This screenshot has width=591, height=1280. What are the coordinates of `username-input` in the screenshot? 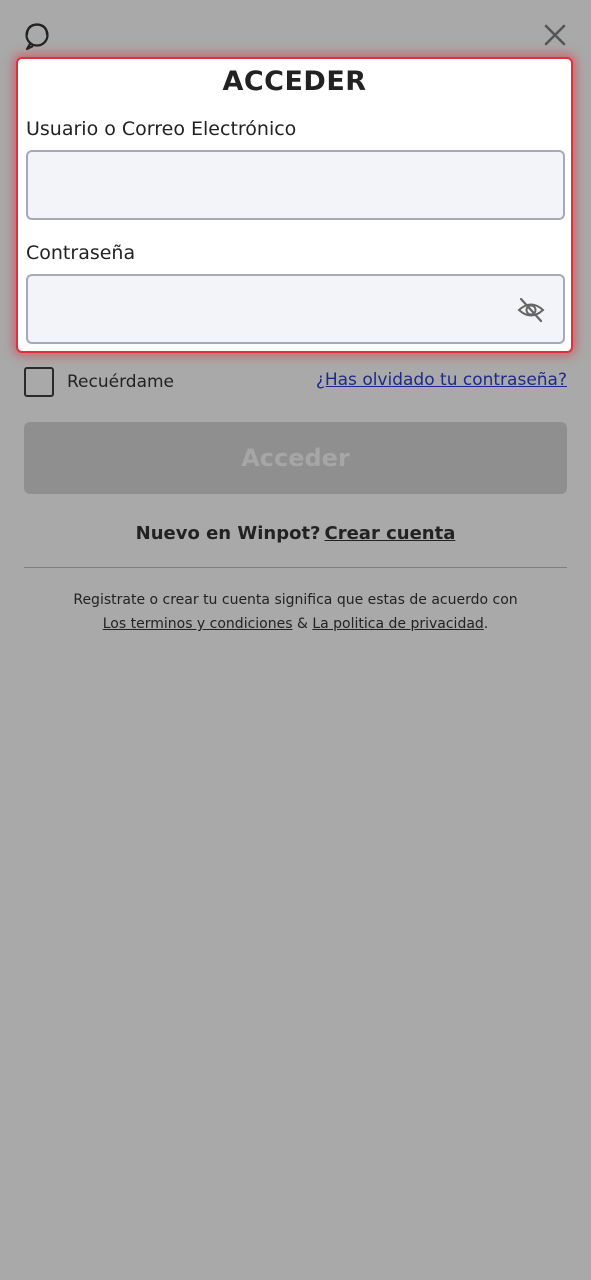 It's located at (295, 185).